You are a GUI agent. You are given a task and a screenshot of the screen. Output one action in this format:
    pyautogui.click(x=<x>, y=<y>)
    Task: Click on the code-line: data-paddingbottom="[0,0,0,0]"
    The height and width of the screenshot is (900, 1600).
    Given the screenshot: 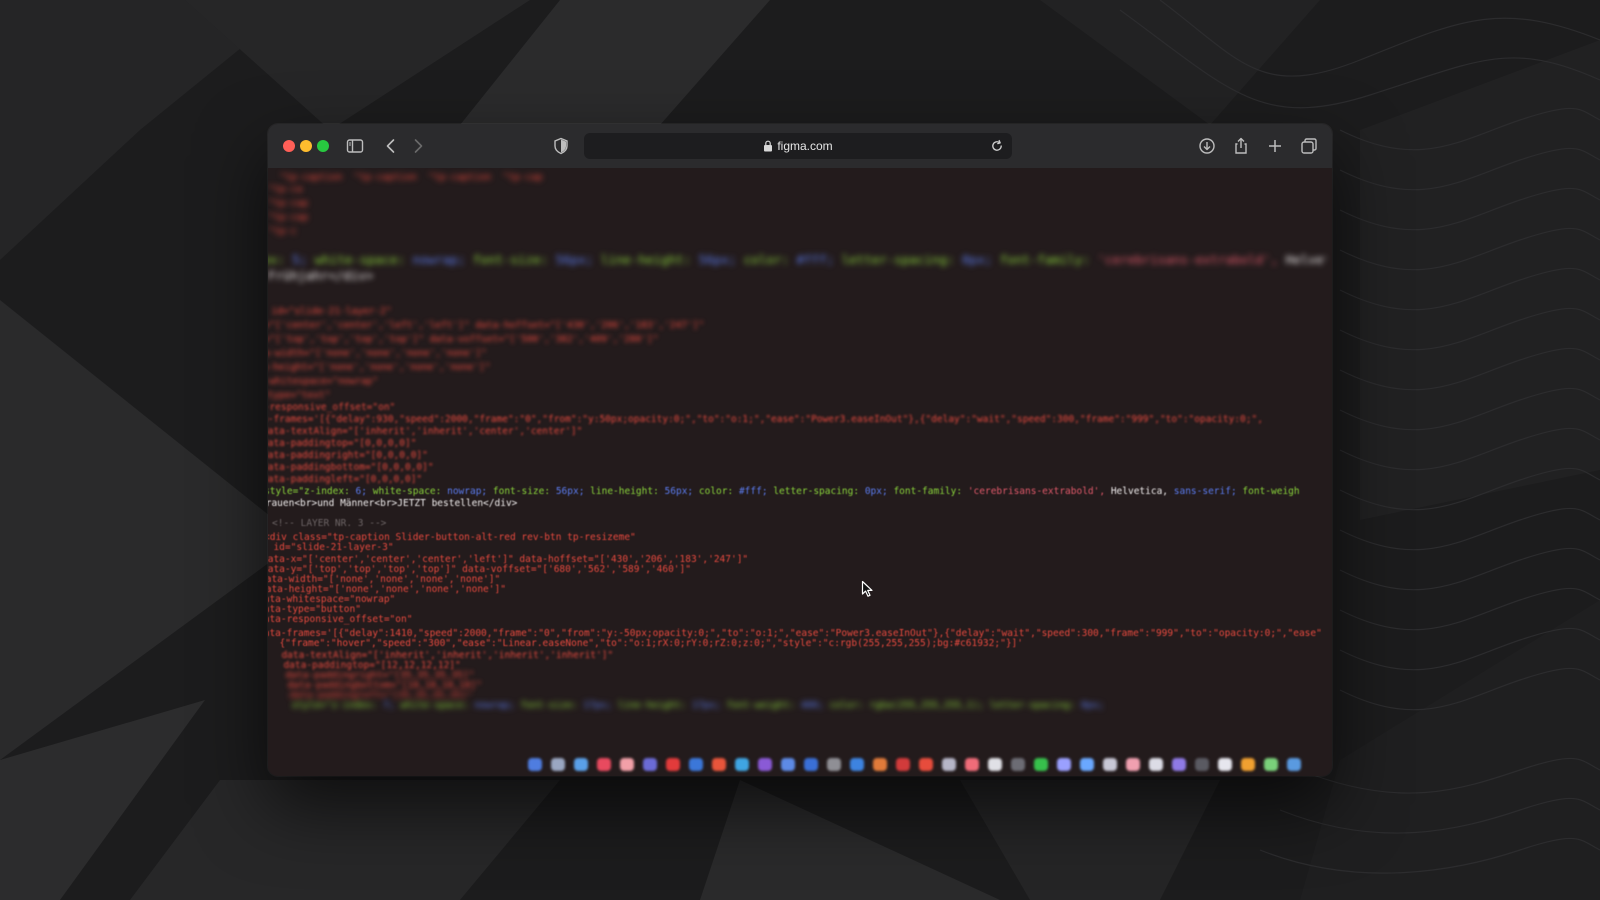 What is the action you would take?
    pyautogui.click(x=351, y=467)
    